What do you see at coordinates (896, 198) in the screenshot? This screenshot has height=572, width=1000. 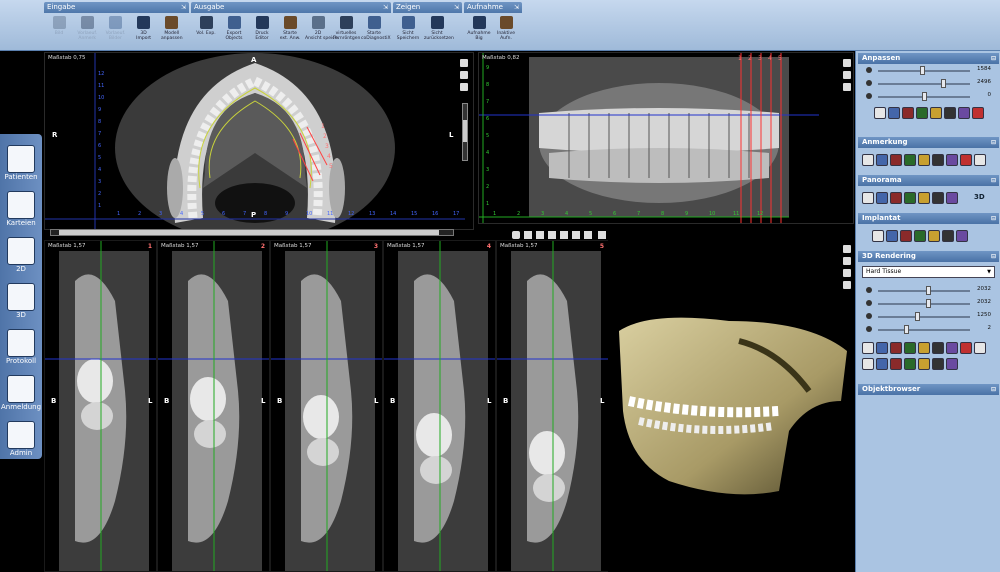 I see `nerve-icon` at bounding box center [896, 198].